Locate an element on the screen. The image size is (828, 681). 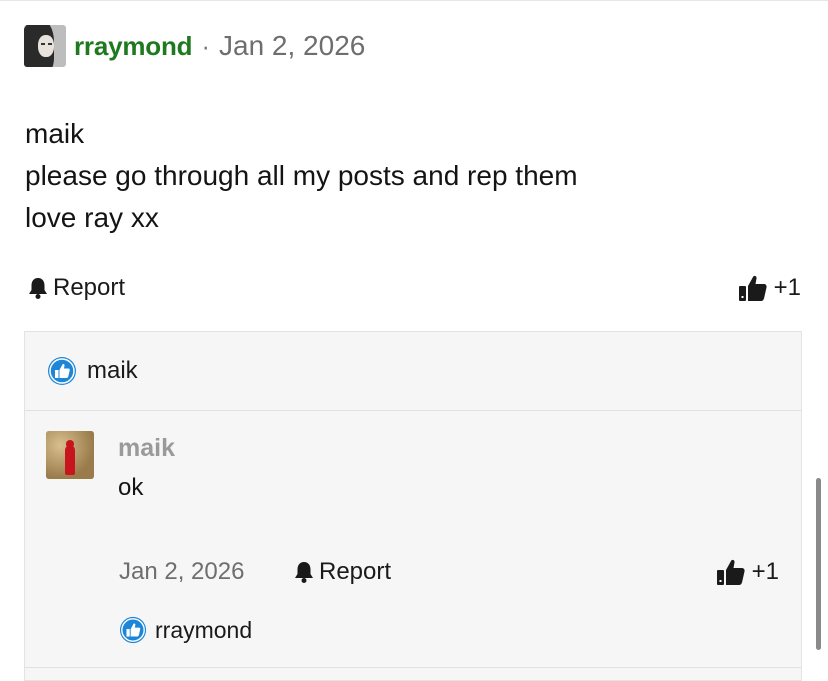
post-body-line: love ray xx is located at coordinates (92, 217).